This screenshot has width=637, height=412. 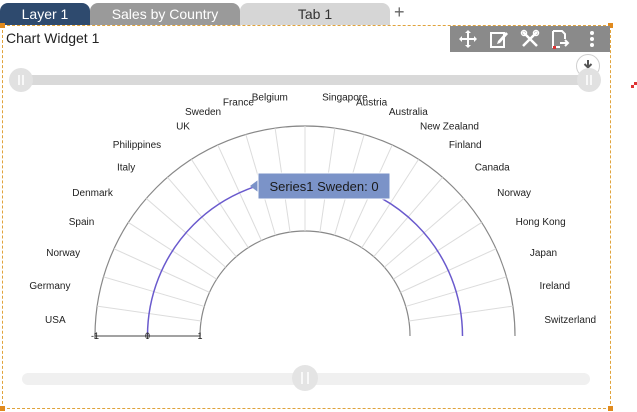 I want to click on category-label: Hong Kong, so click(x=541, y=222).